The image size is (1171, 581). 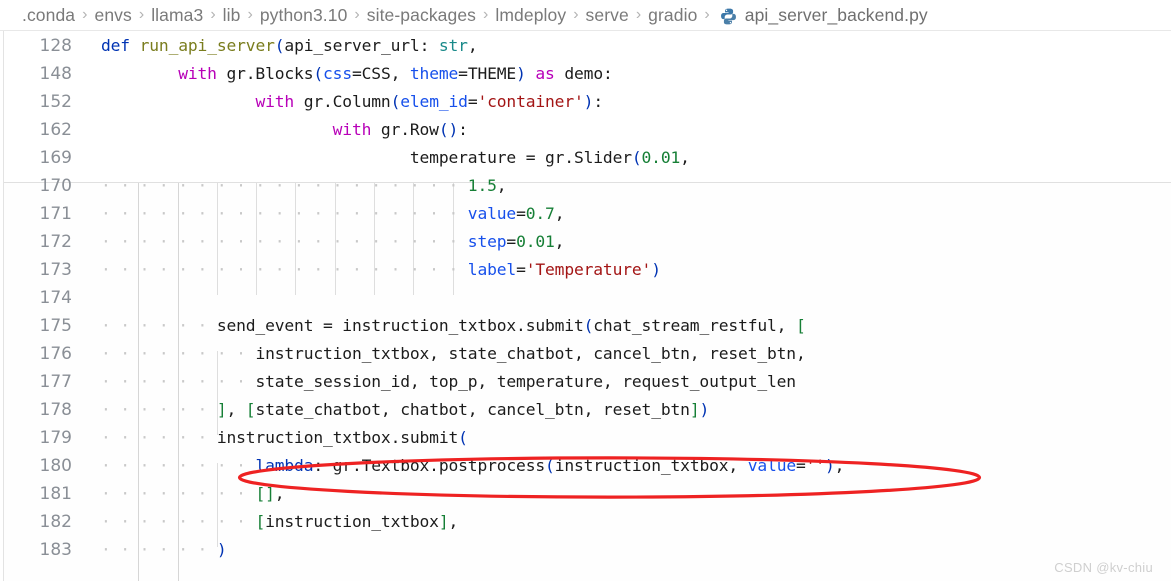 What do you see at coordinates (55, 186) in the screenshot?
I see `line-number: 170` at bounding box center [55, 186].